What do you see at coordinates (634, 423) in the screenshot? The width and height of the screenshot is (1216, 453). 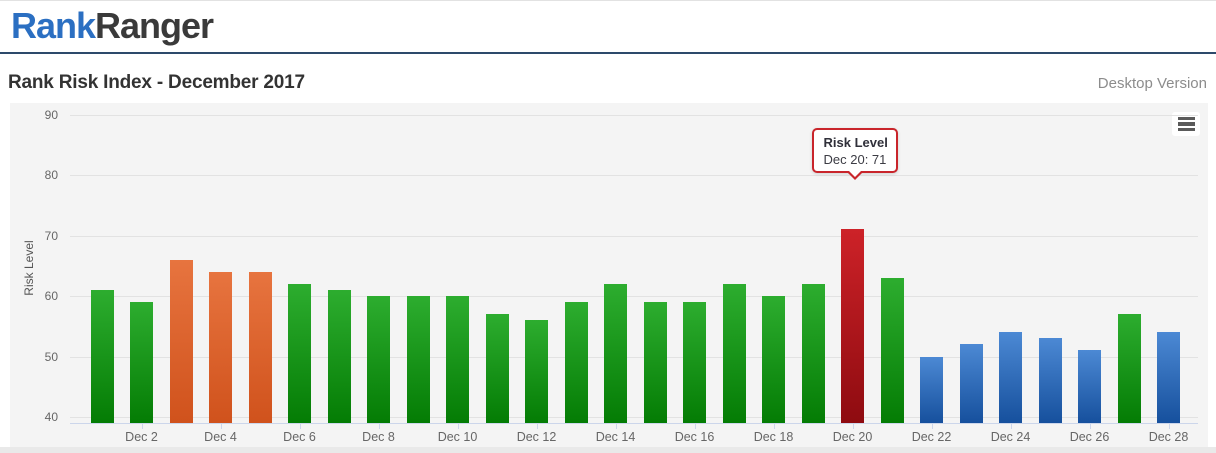 I see `x-axis-line` at bounding box center [634, 423].